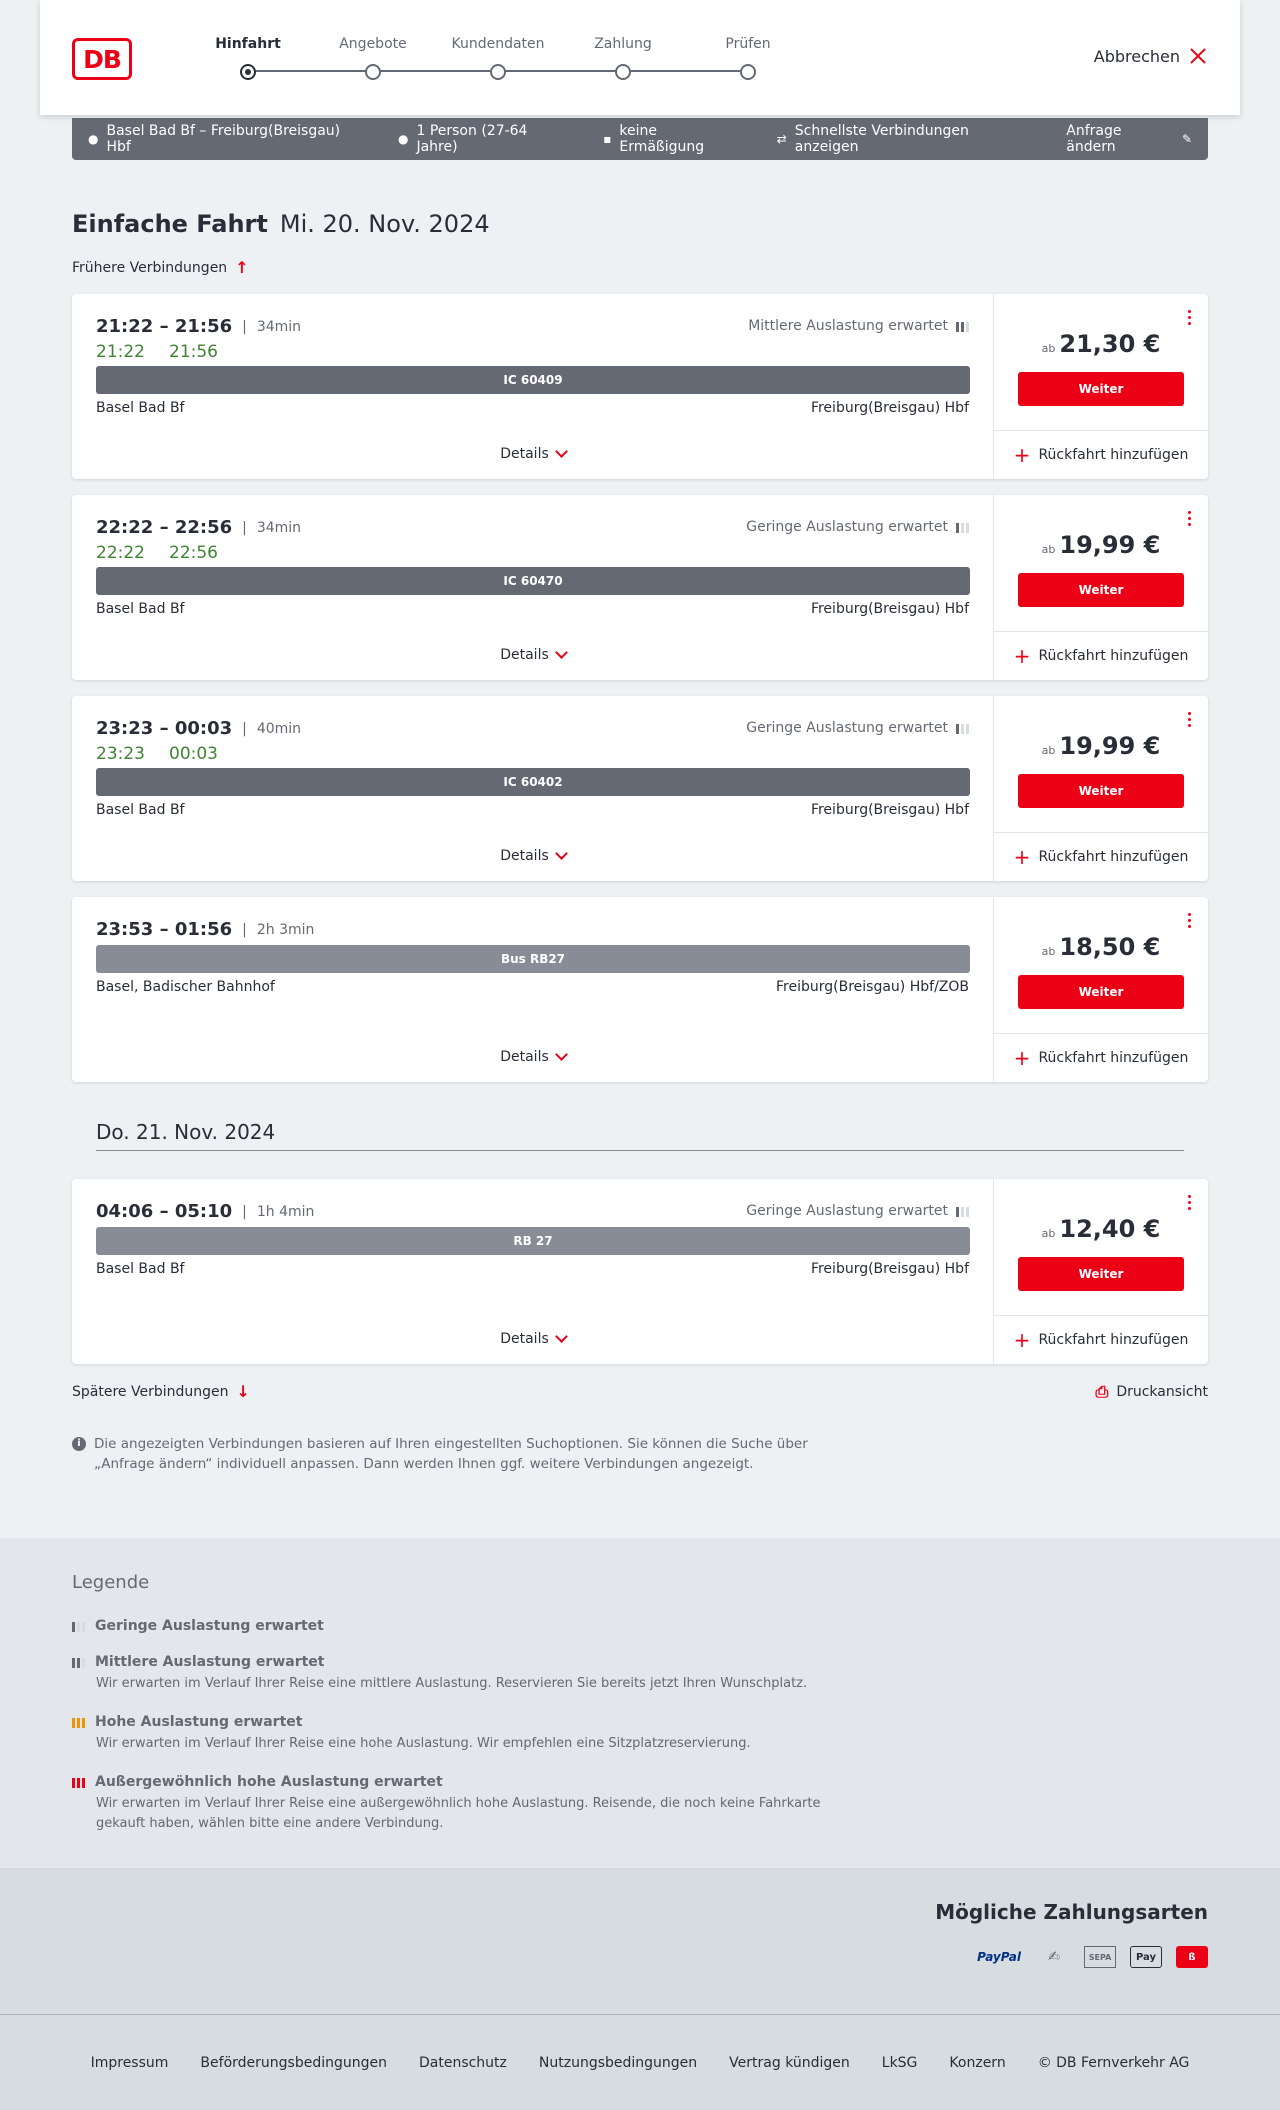 This screenshot has width=1280, height=2110. Describe the element at coordinates (78, 1722) in the screenshot. I see `occupancy-high-icon` at that location.